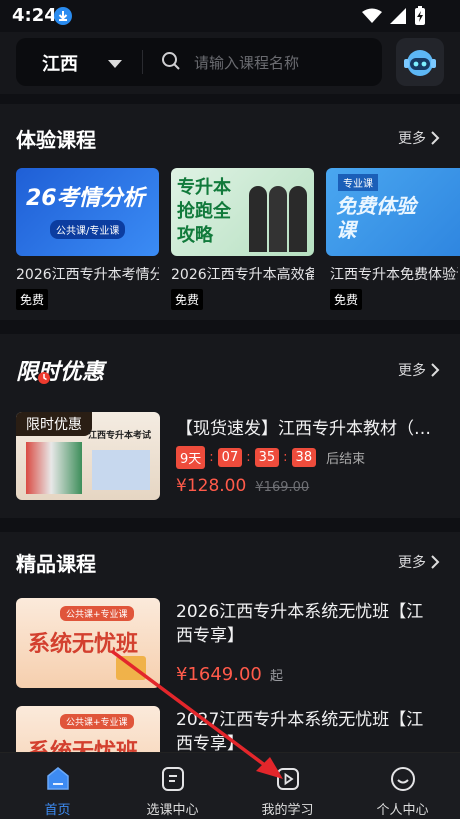 The image size is (460, 819). I want to click on promo-price: ¥128.00 ¥169.00, so click(242, 486).